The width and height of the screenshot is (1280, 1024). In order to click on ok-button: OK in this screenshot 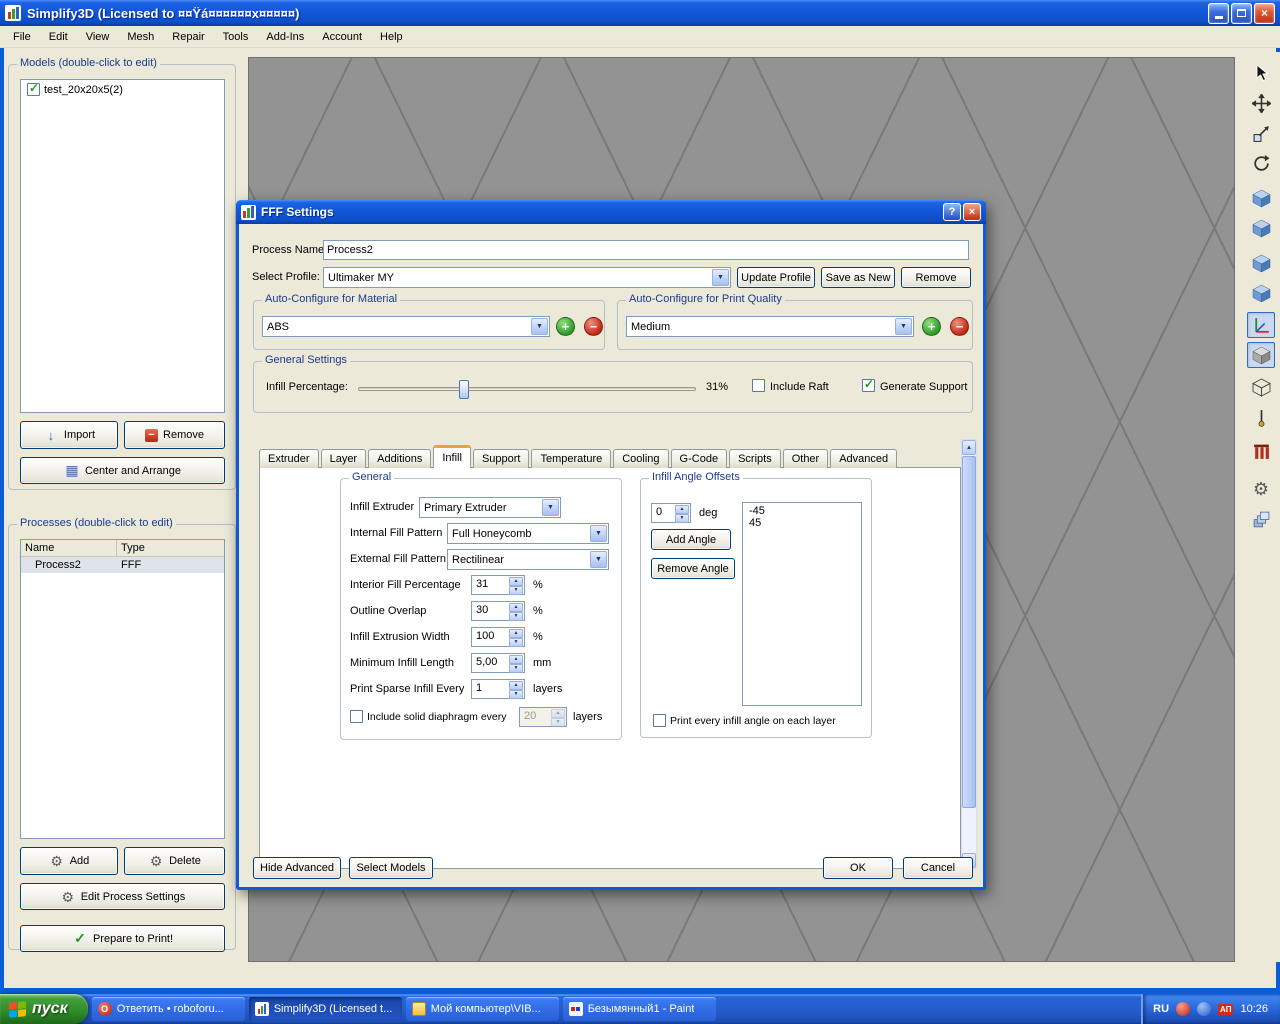, I will do `click(858, 868)`.